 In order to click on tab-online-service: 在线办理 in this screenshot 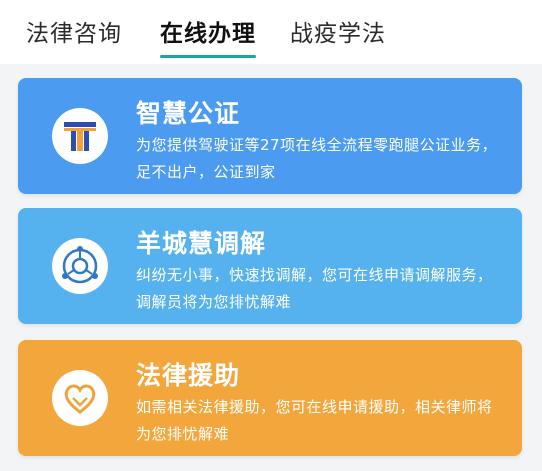, I will do `click(208, 36)`.